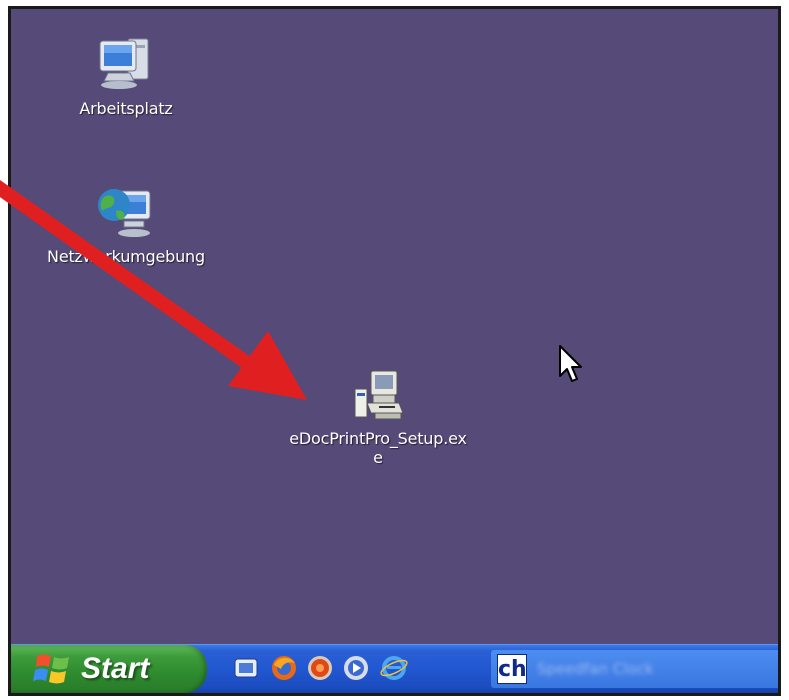 The image size is (789, 700). Describe the element at coordinates (51, 669) in the screenshot. I see `windows-logo-icon` at that location.